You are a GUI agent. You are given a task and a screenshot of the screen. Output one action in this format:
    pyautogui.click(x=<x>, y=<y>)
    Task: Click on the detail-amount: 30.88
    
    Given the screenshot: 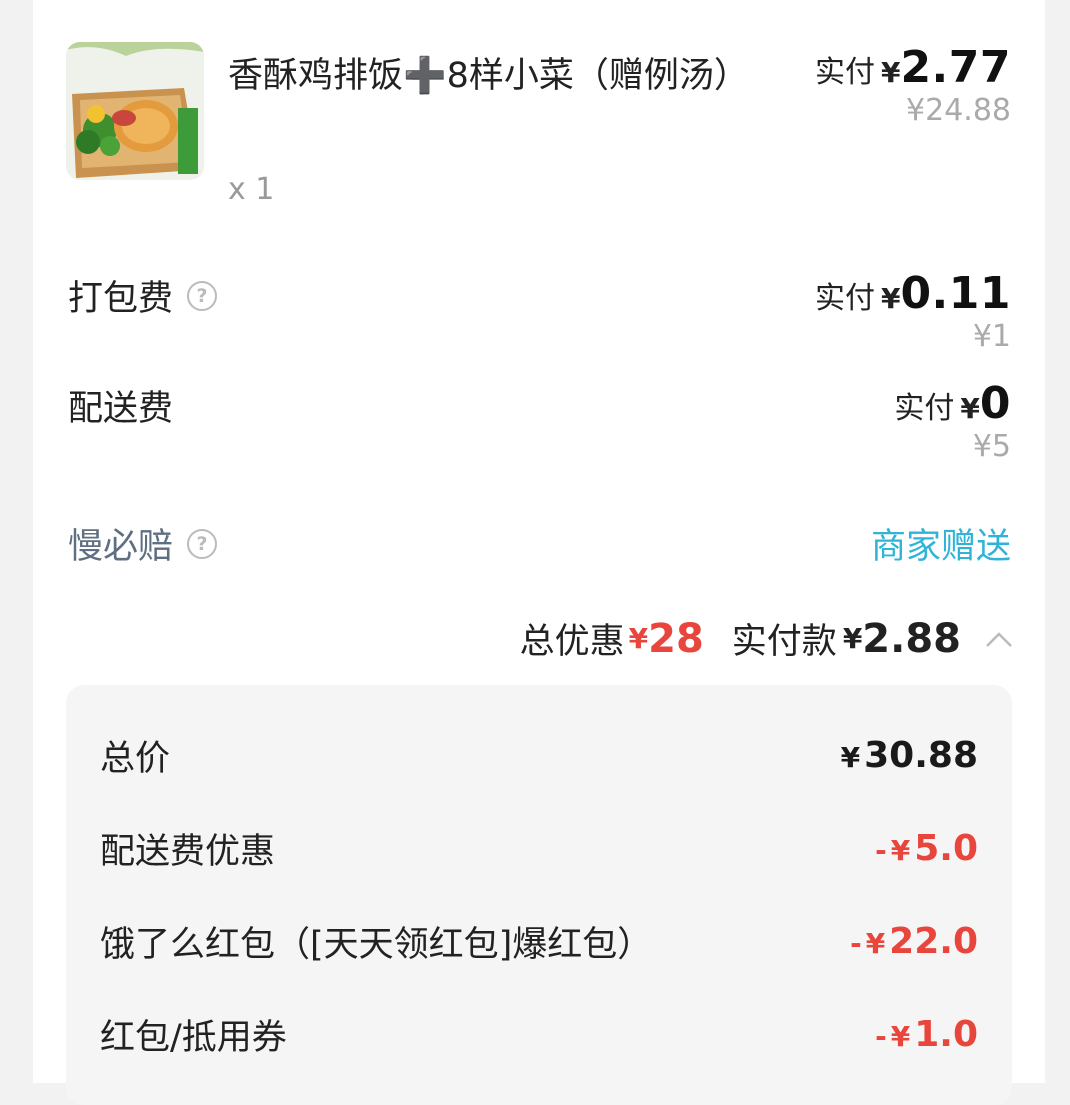 What is the action you would take?
    pyautogui.click(x=921, y=755)
    